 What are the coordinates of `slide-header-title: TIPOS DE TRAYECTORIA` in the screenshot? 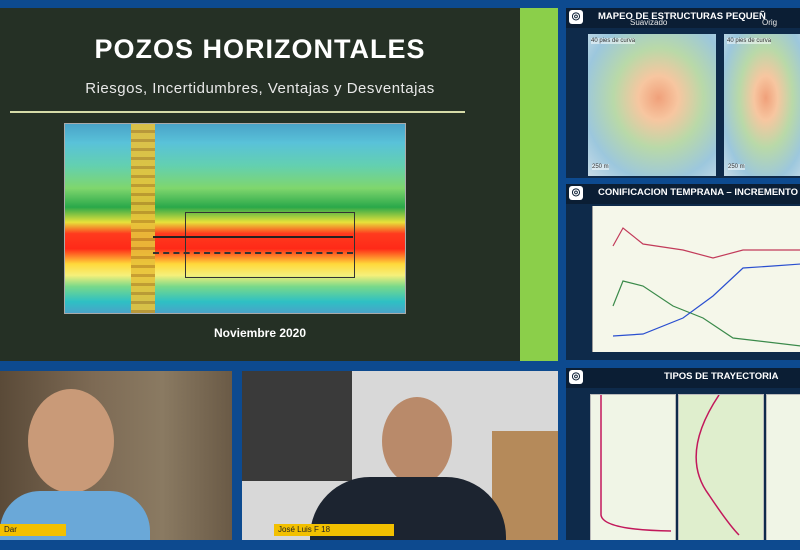 It's located at (721, 376).